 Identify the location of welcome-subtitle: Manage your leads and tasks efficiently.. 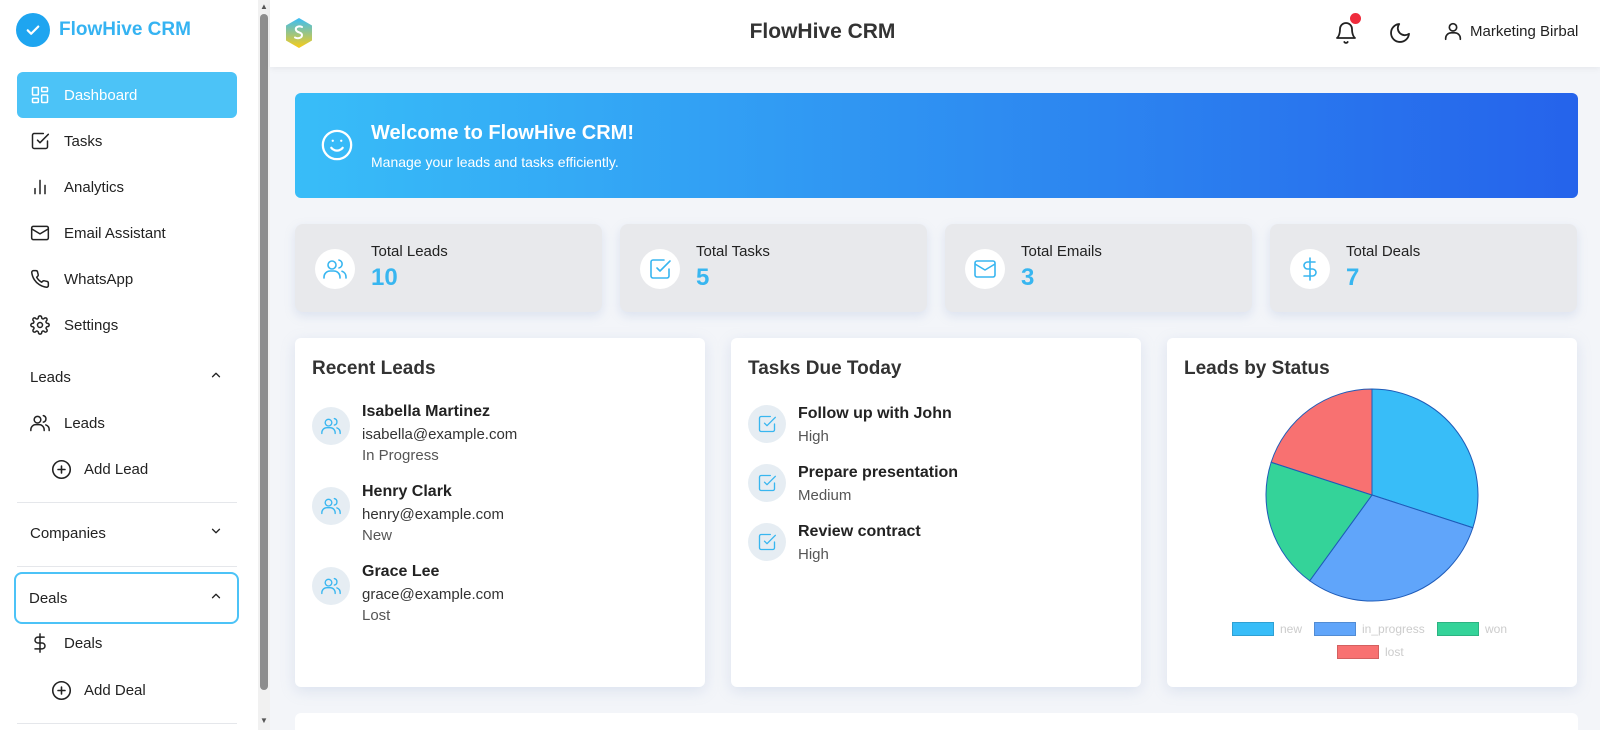
(495, 162).